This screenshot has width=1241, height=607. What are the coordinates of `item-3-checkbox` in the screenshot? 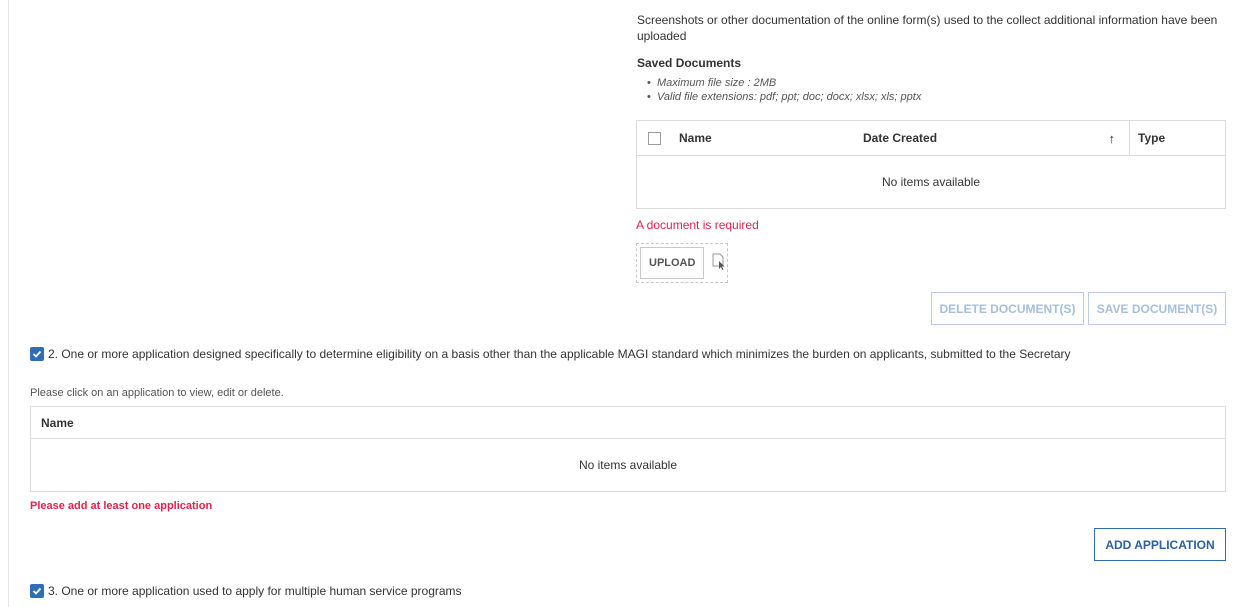 It's located at (37, 591).